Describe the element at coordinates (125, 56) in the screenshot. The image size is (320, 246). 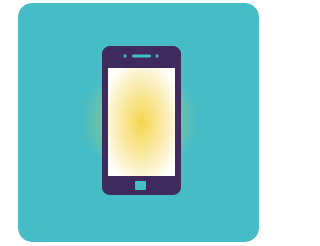
I see `camera-dot` at that location.